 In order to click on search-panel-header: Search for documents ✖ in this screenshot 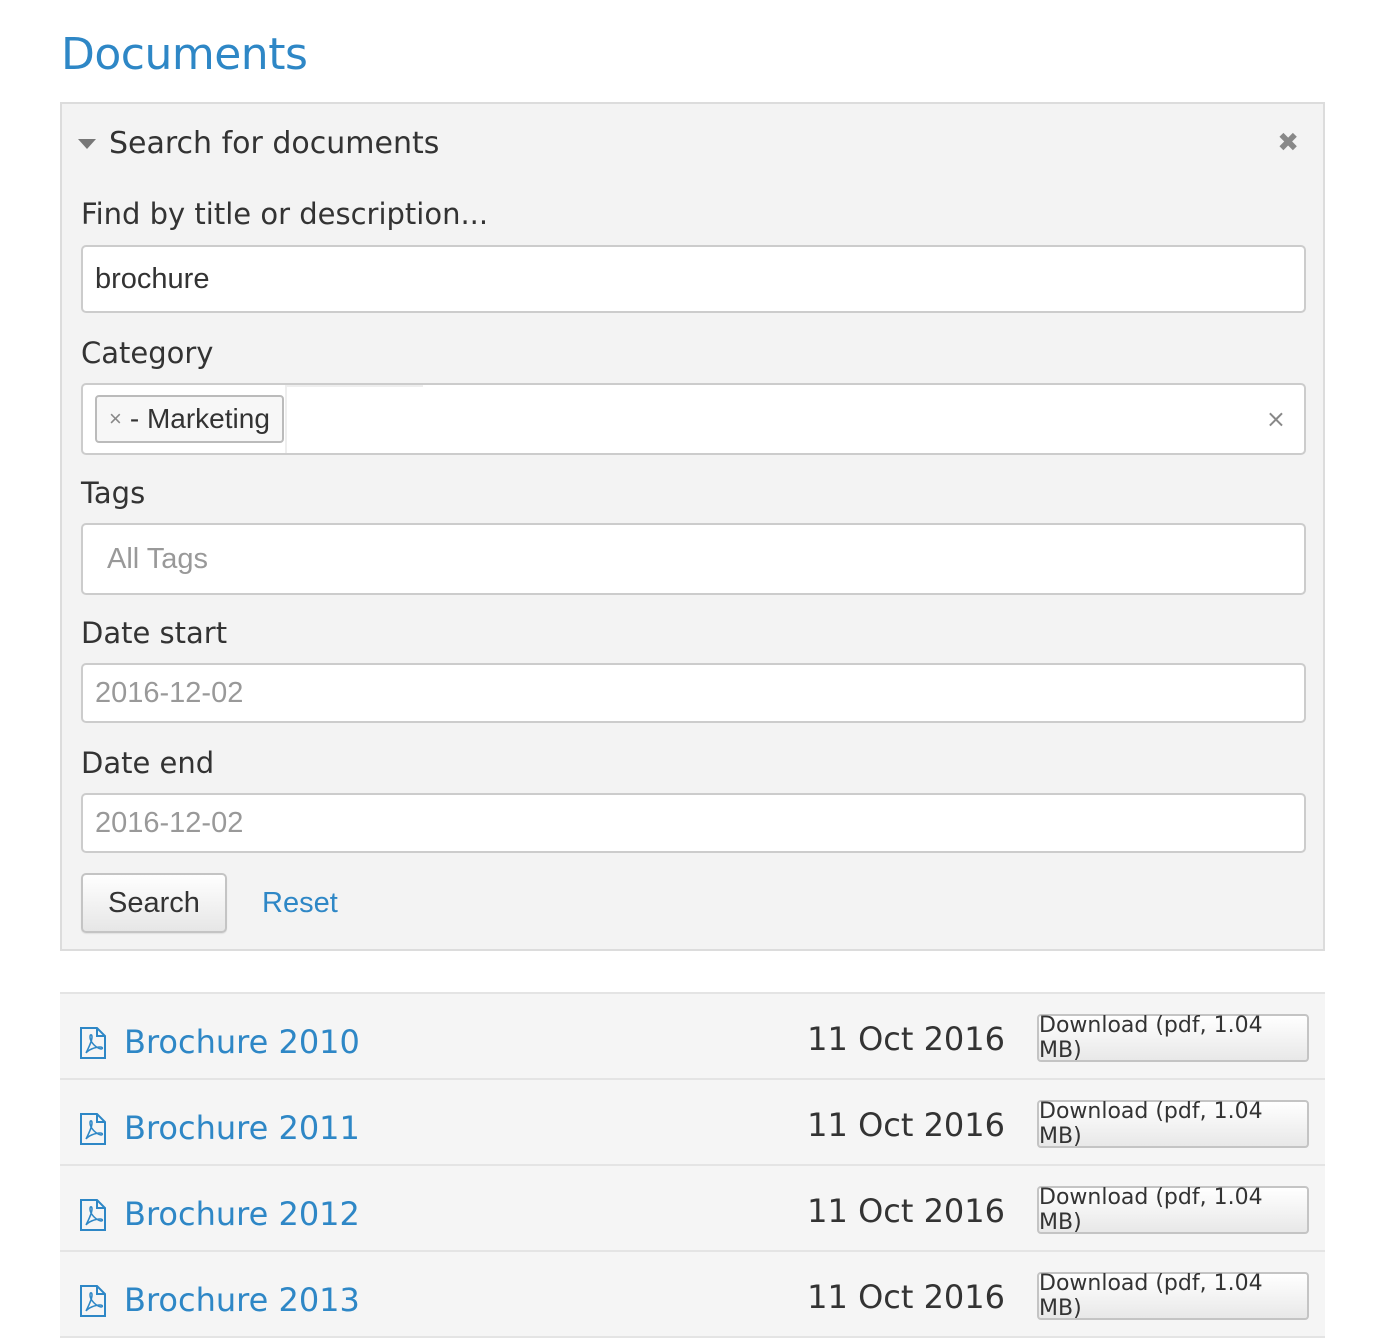, I will do `click(692, 145)`.